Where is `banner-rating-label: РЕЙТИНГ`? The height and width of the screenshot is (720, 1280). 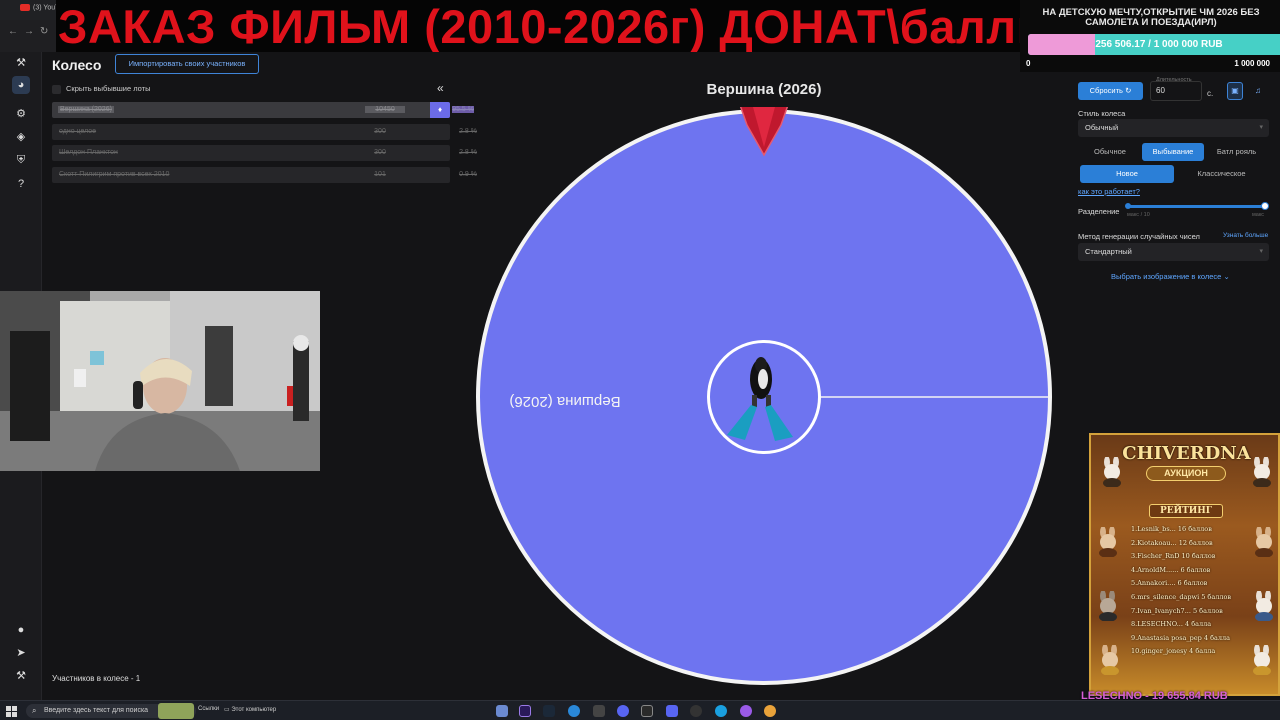 banner-rating-label: РЕЙТИНГ is located at coordinates (1186, 511).